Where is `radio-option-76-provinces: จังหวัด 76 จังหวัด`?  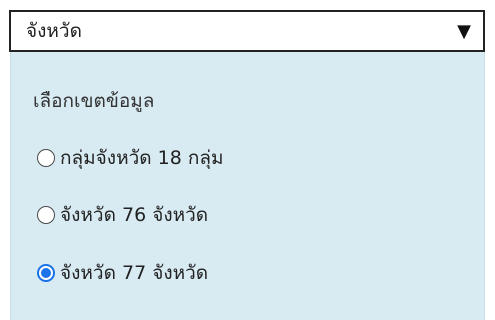 radio-option-76-provinces: จังหวัด 76 จังหวัด is located at coordinates (122, 215).